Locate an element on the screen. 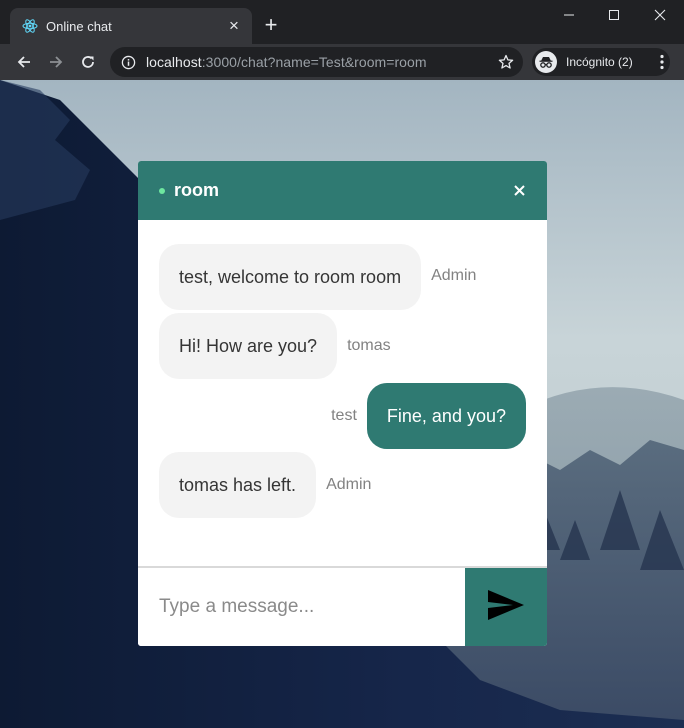  address-bar: localhost:3000/chat?name=Test&room=room is located at coordinates (316, 62).